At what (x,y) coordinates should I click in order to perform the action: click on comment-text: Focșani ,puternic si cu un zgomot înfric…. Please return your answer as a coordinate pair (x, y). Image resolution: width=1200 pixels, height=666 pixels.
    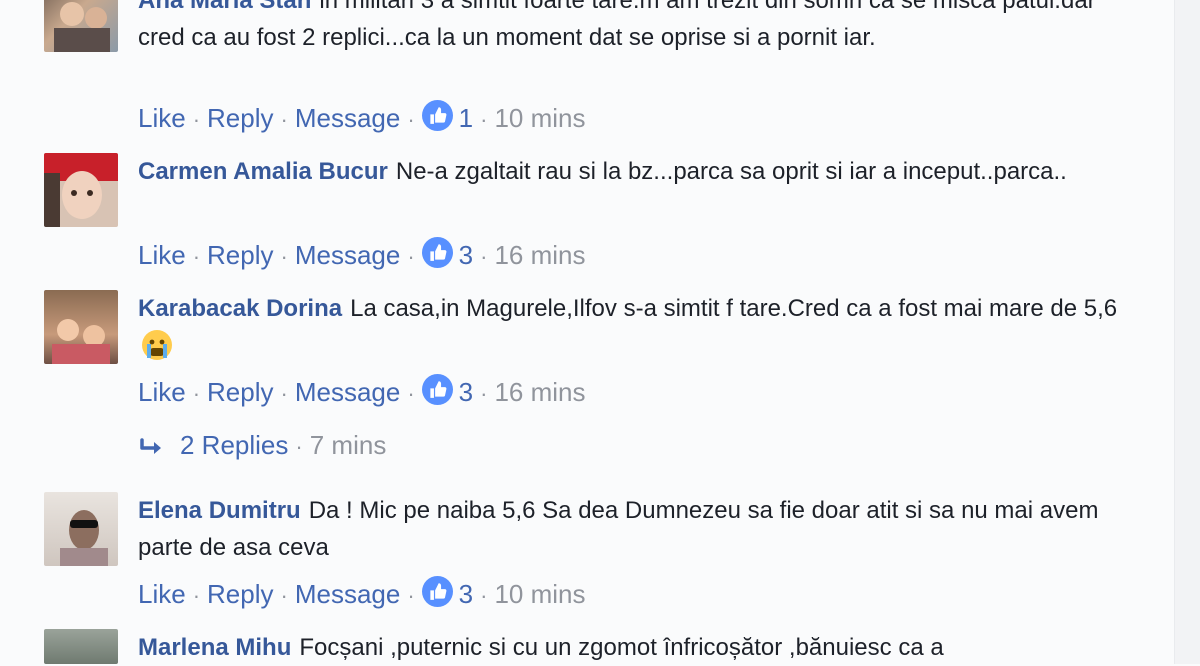
    Looking at the image, I should click on (621, 647).